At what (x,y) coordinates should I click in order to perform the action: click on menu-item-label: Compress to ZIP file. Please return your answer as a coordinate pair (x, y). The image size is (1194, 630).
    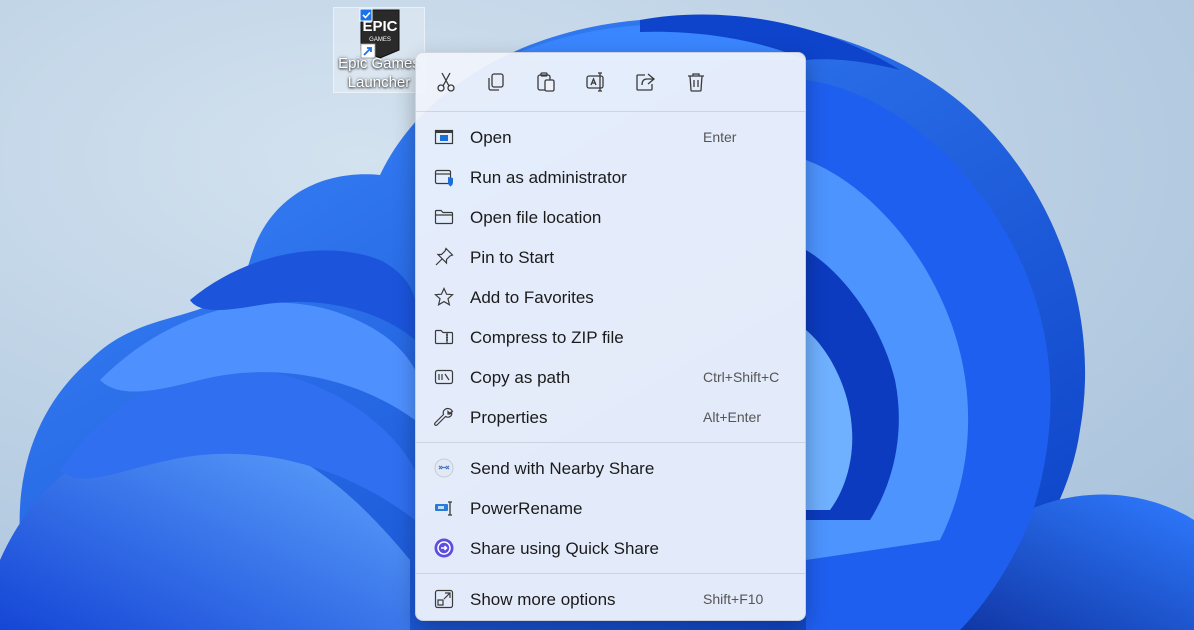
    Looking at the image, I should click on (547, 337).